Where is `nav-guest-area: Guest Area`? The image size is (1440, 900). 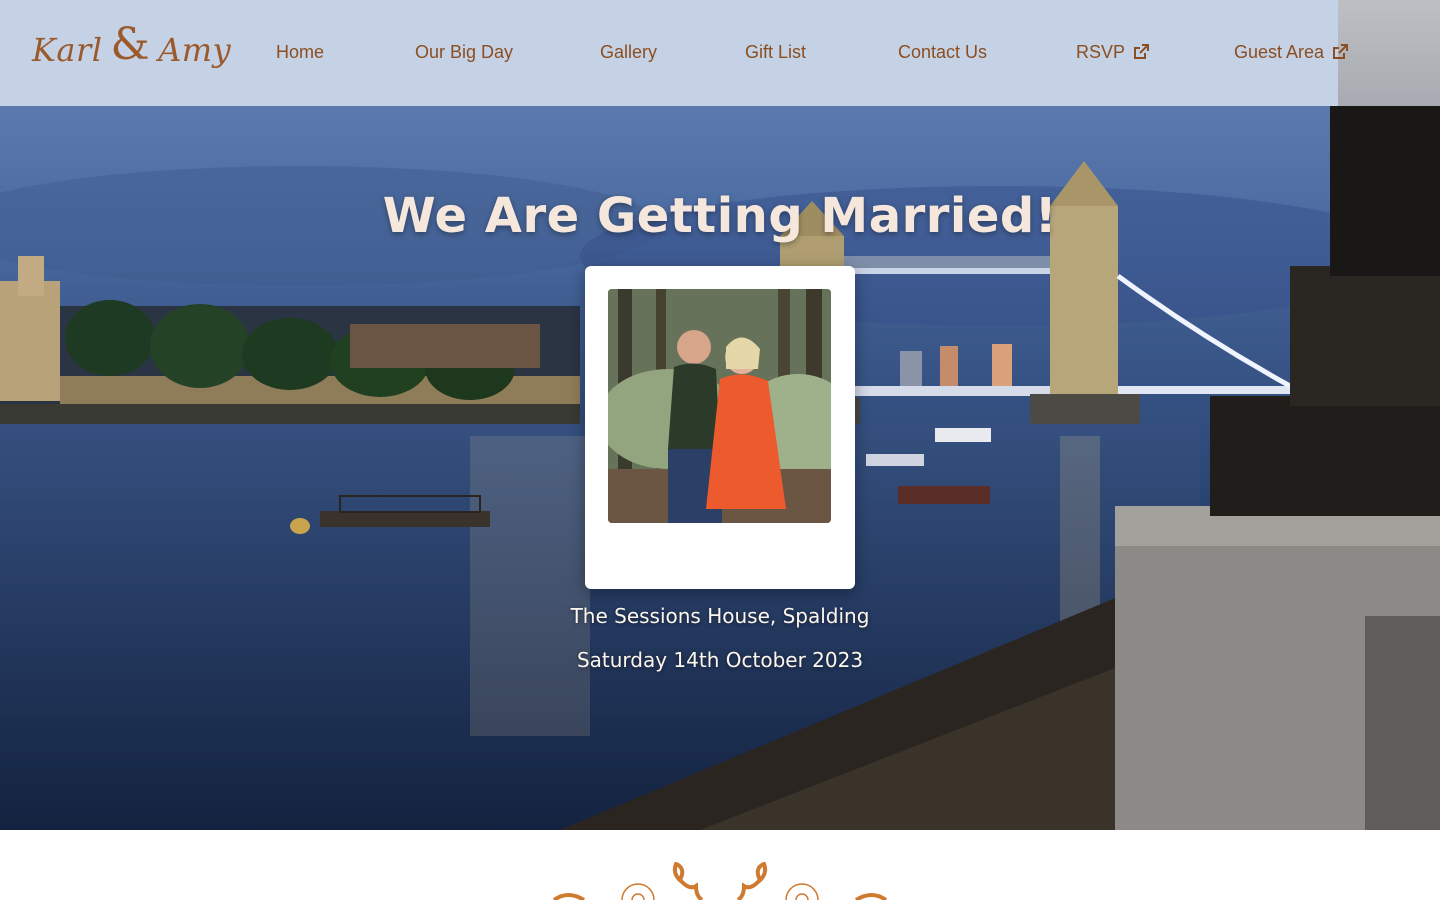 nav-guest-area: Guest Area is located at coordinates (1292, 52).